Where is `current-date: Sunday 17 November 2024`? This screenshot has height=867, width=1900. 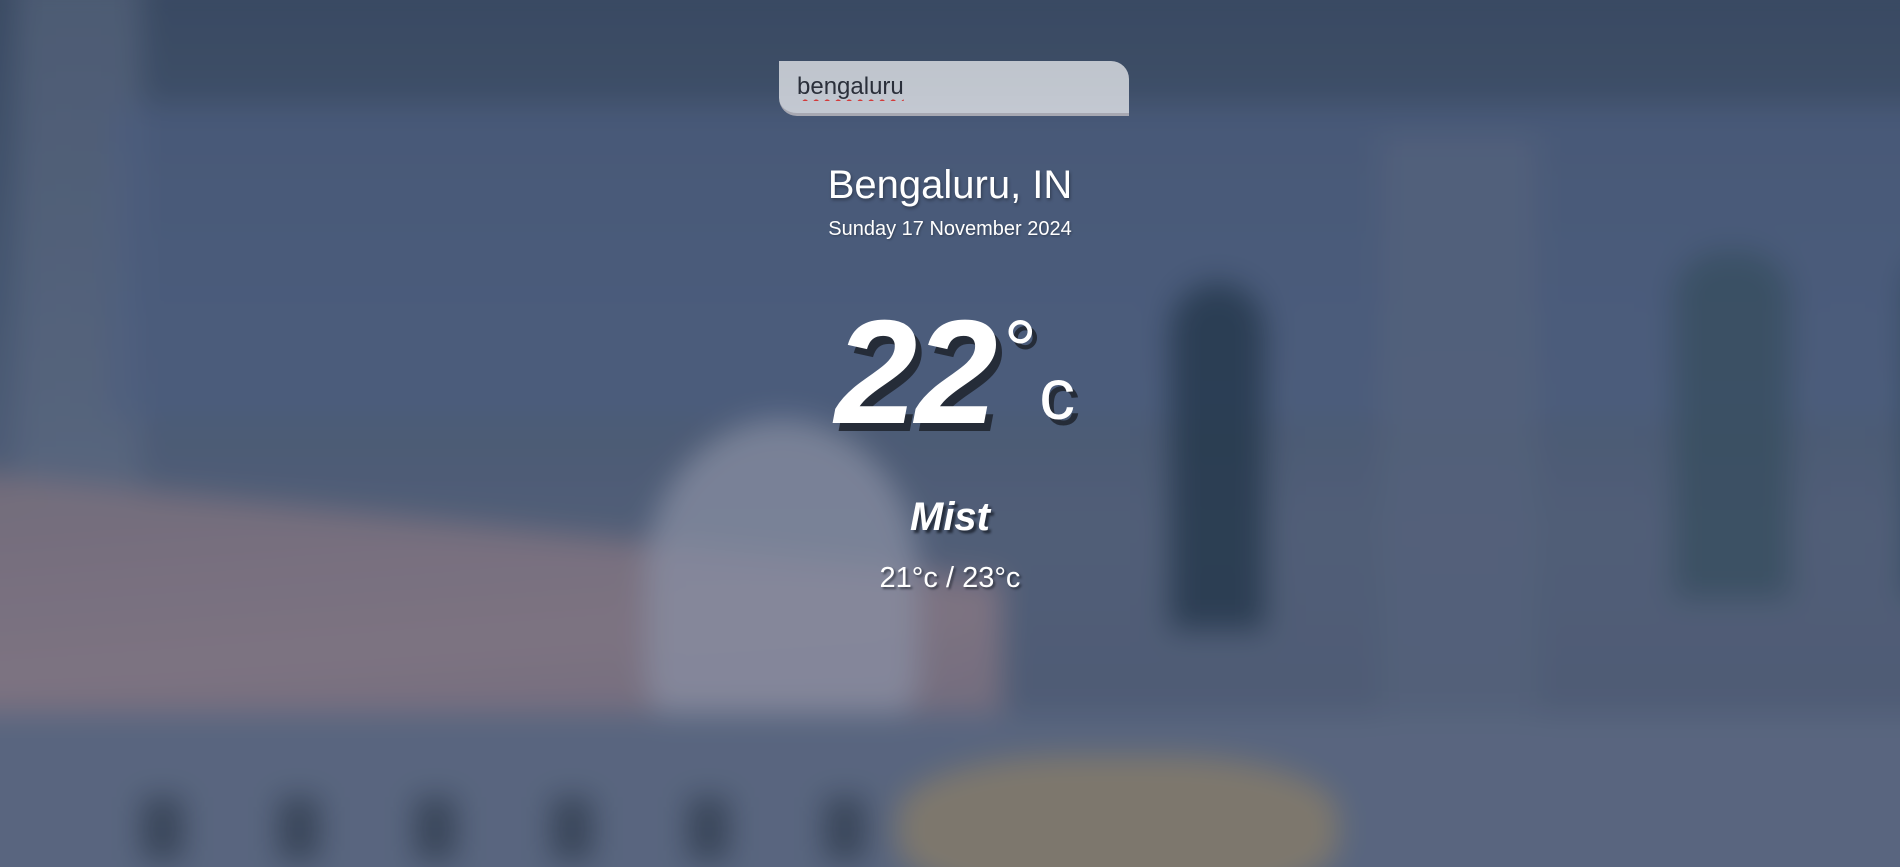 current-date: Sunday 17 November 2024 is located at coordinates (950, 229).